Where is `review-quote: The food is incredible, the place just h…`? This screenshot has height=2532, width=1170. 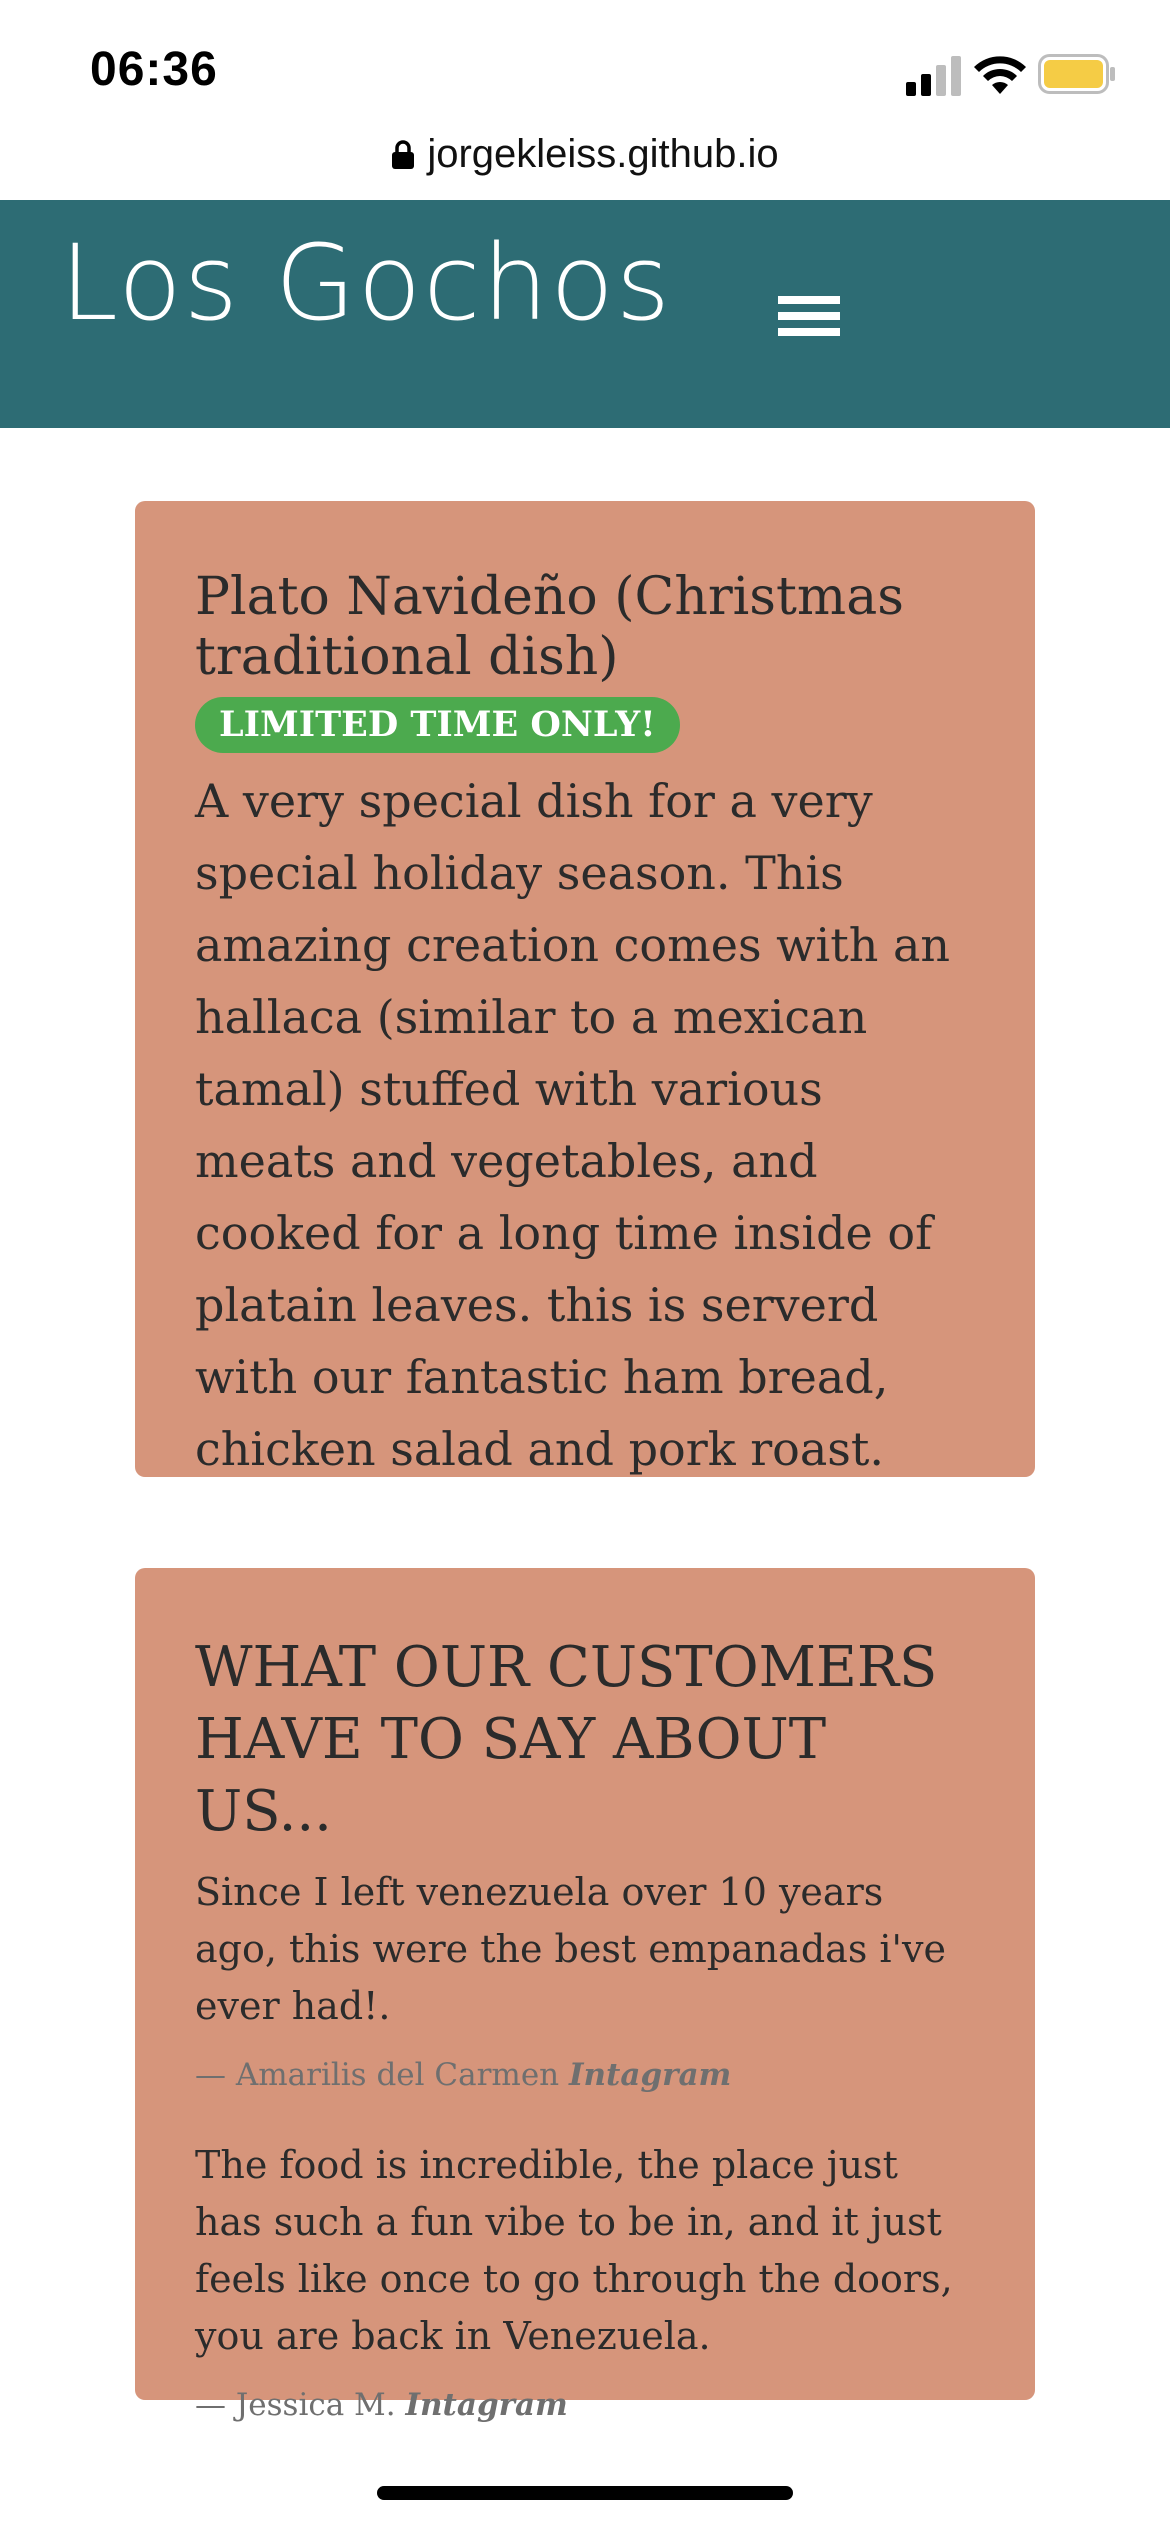
review-quote: The food is incredible, the place just h… is located at coordinates (574, 2250).